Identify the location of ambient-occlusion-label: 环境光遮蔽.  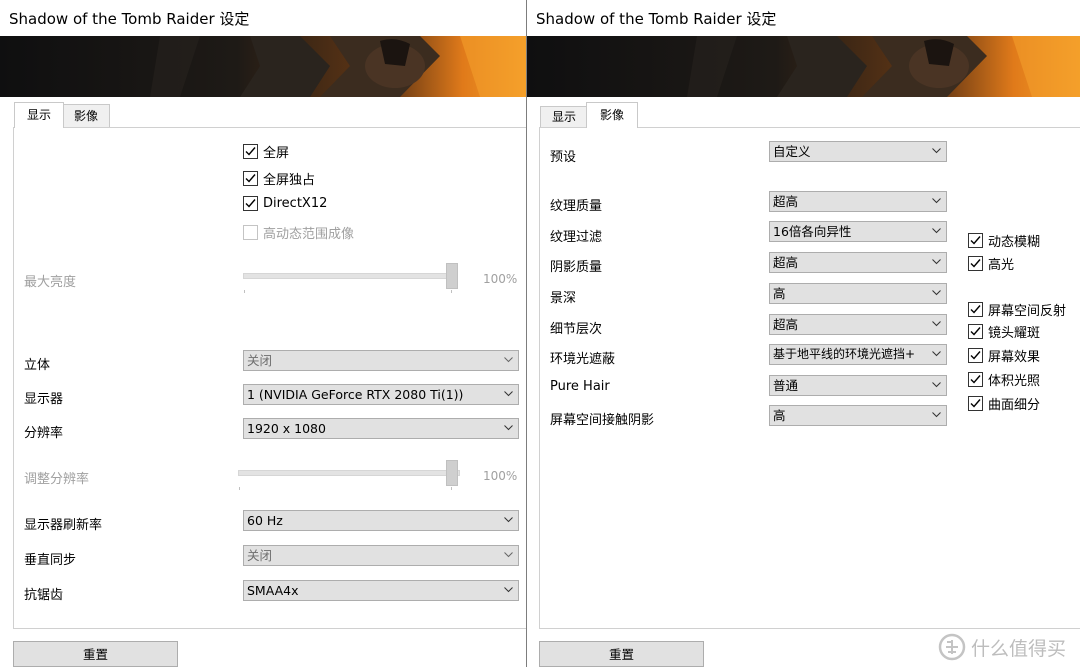
(583, 359).